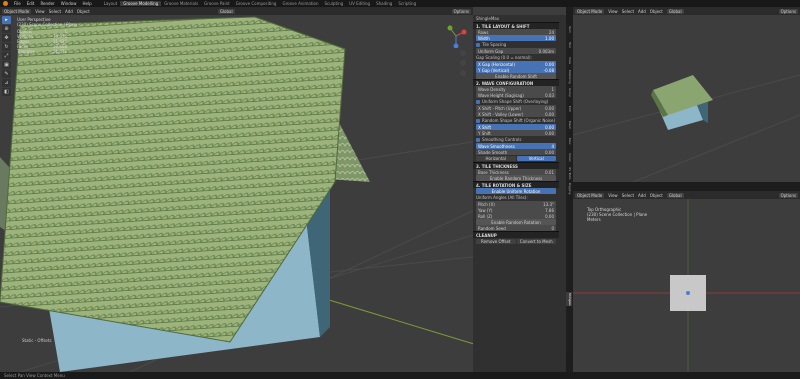  Describe the element at coordinates (463, 53) in the screenshot. I see `zoom-icon` at that location.